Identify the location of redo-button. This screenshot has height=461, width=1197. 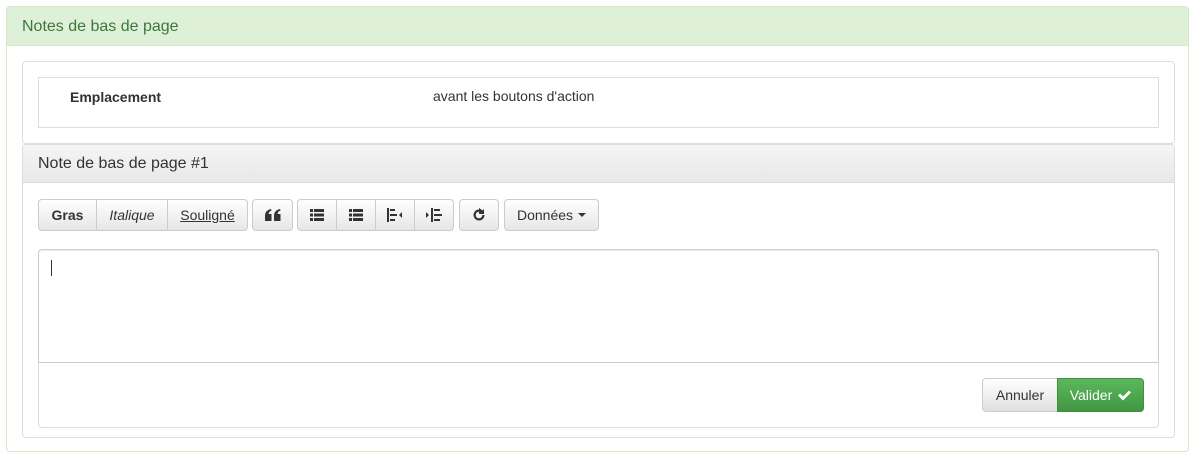
(479, 215).